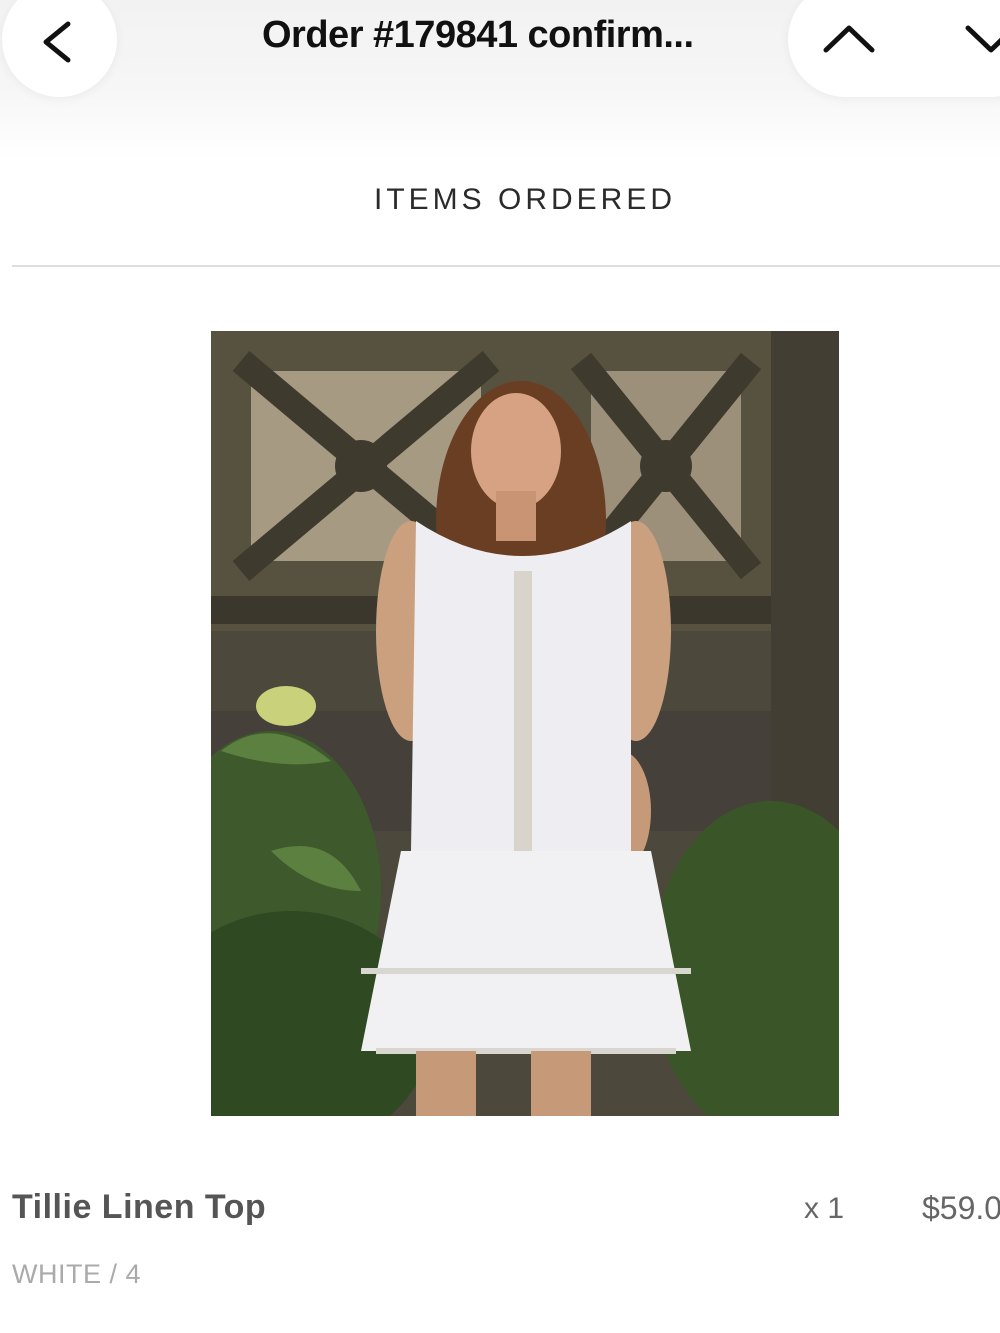 The height and width of the screenshot is (1333, 1000). What do you see at coordinates (824, 1208) in the screenshot?
I see `item-quantity: x 1` at bounding box center [824, 1208].